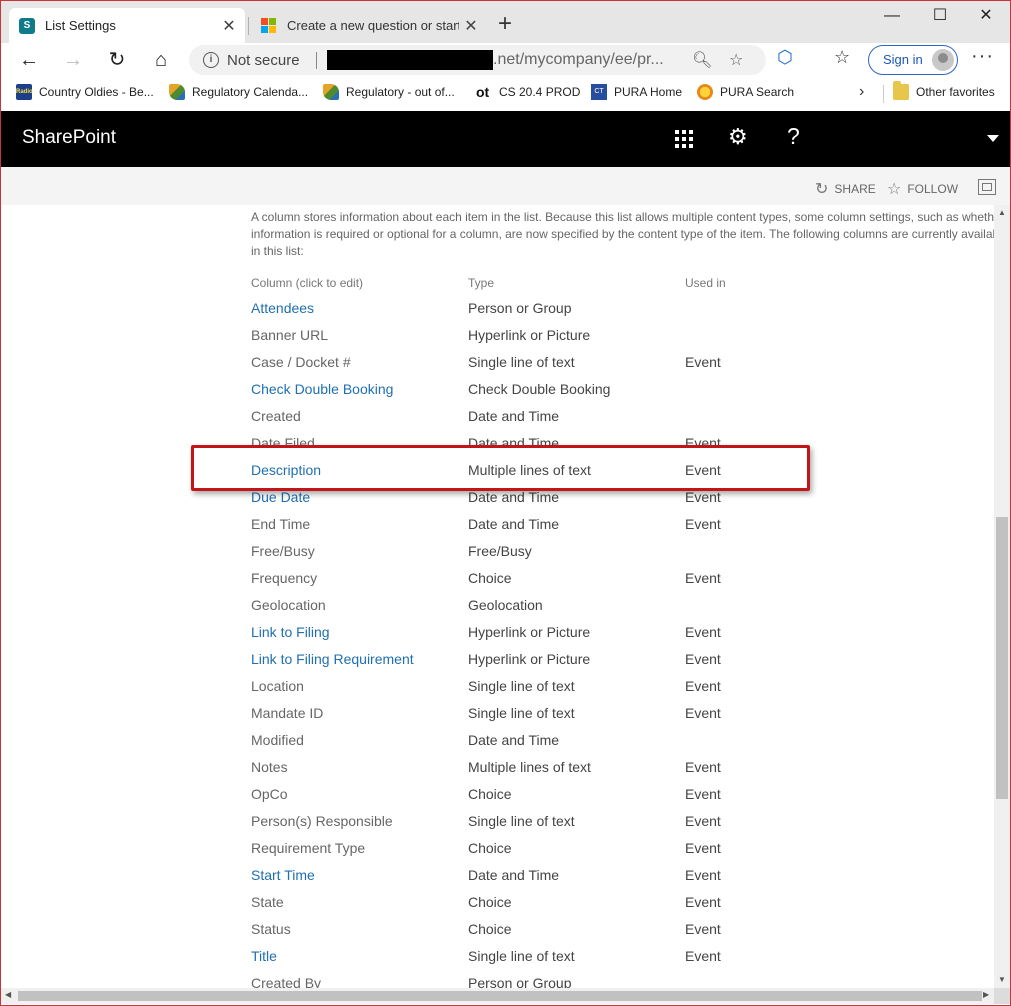  I want to click on column-name: Requirement Type, so click(308, 848).